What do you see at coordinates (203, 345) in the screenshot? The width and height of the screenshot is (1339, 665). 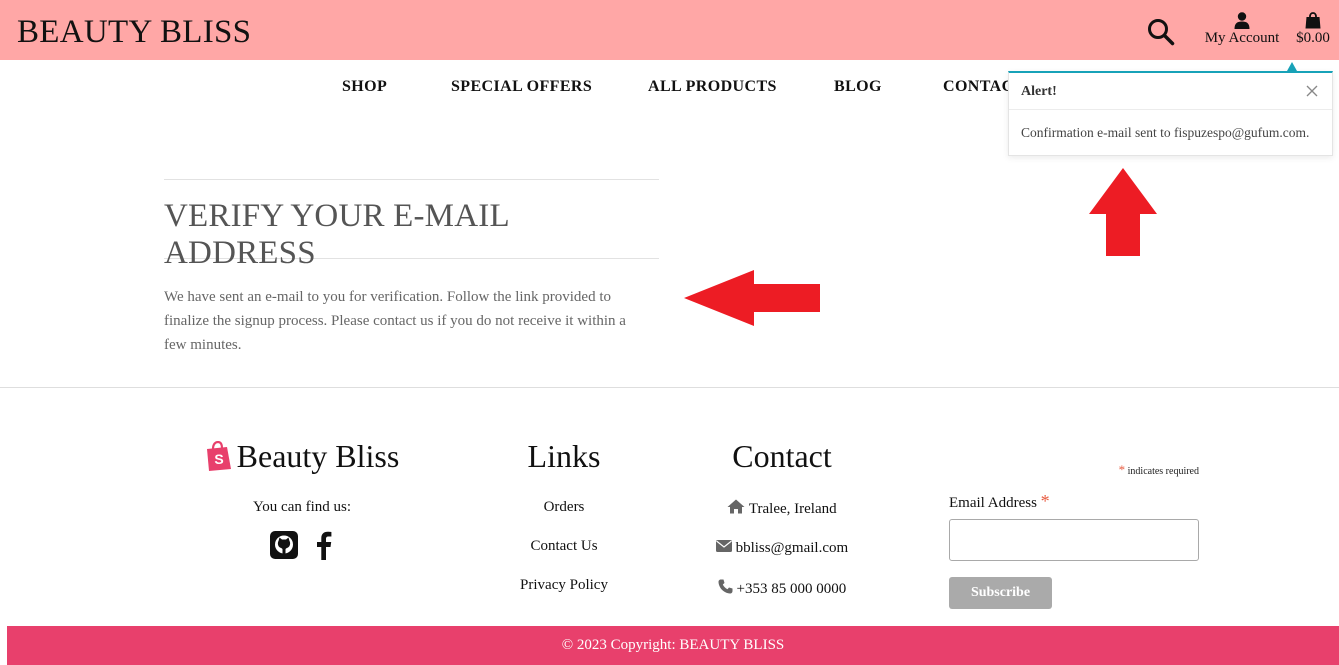 I see `verify-message-line: few minutes.` at bounding box center [203, 345].